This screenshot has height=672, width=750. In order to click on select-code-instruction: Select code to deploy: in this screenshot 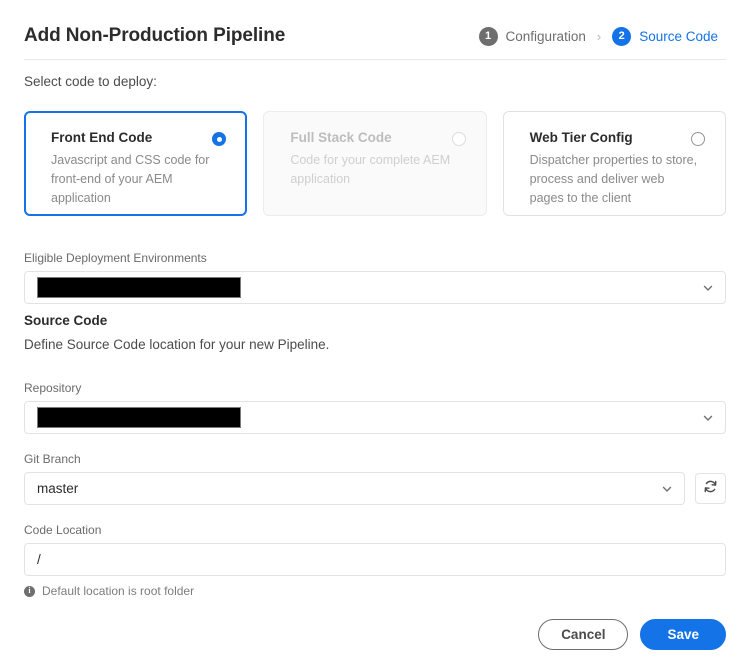, I will do `click(90, 81)`.